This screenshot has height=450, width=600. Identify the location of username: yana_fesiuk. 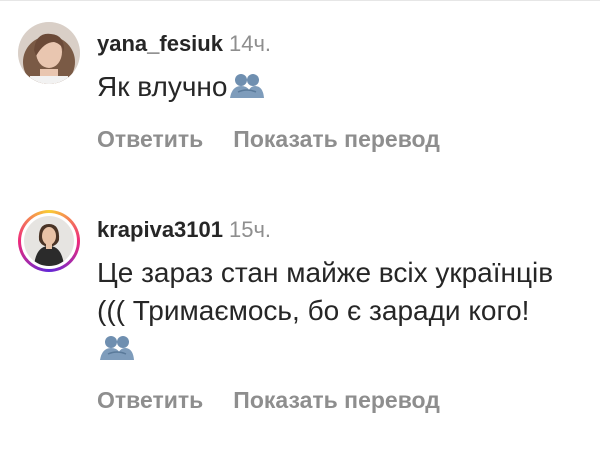
(160, 43).